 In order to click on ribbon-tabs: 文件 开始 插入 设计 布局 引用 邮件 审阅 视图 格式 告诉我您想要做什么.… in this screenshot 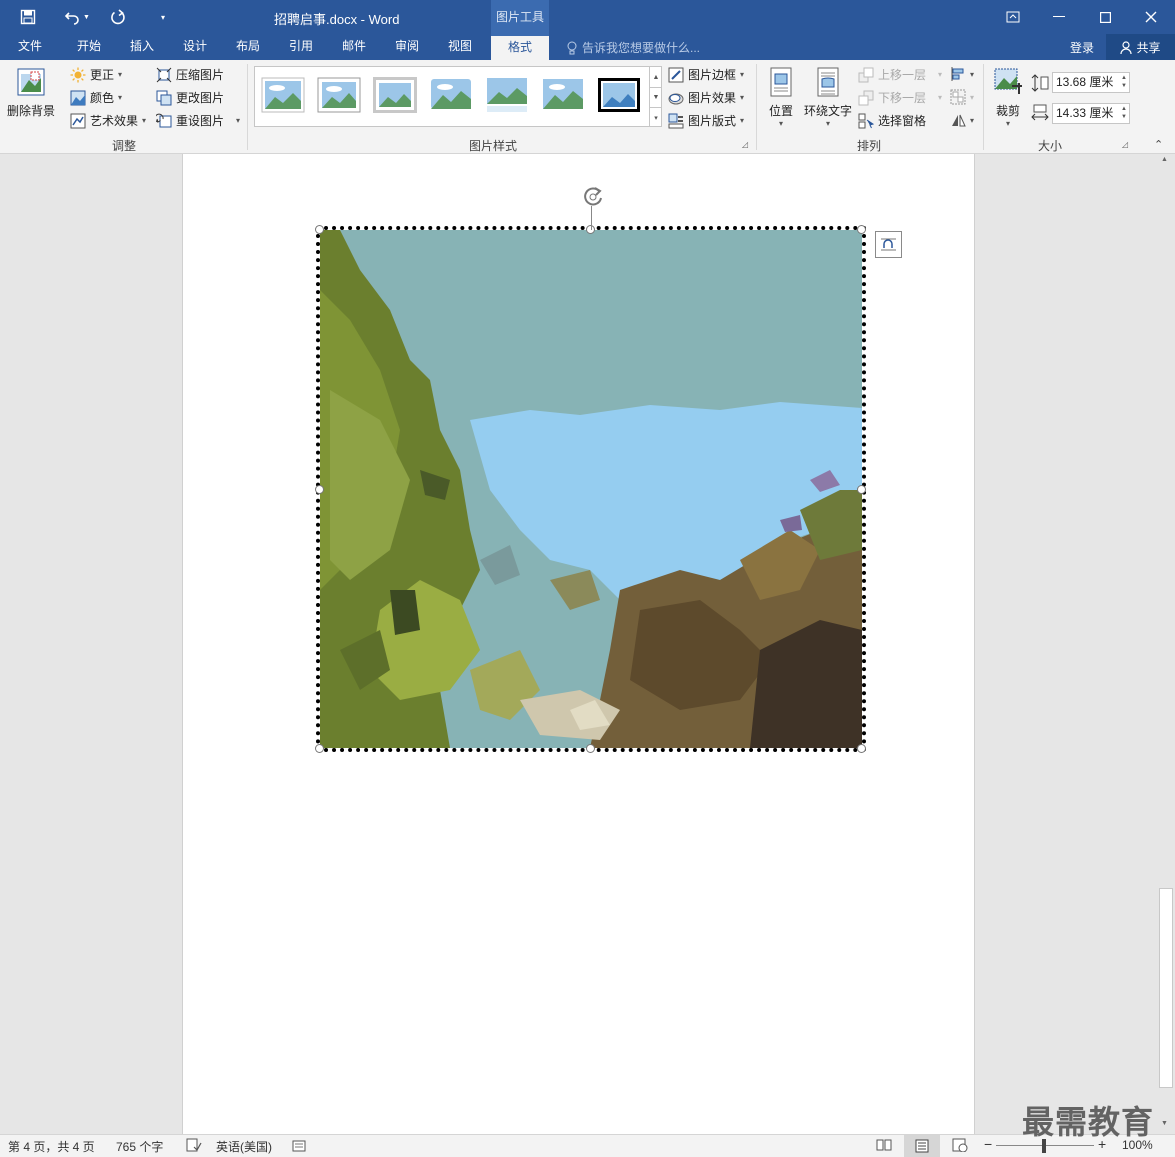, I will do `click(587, 47)`.